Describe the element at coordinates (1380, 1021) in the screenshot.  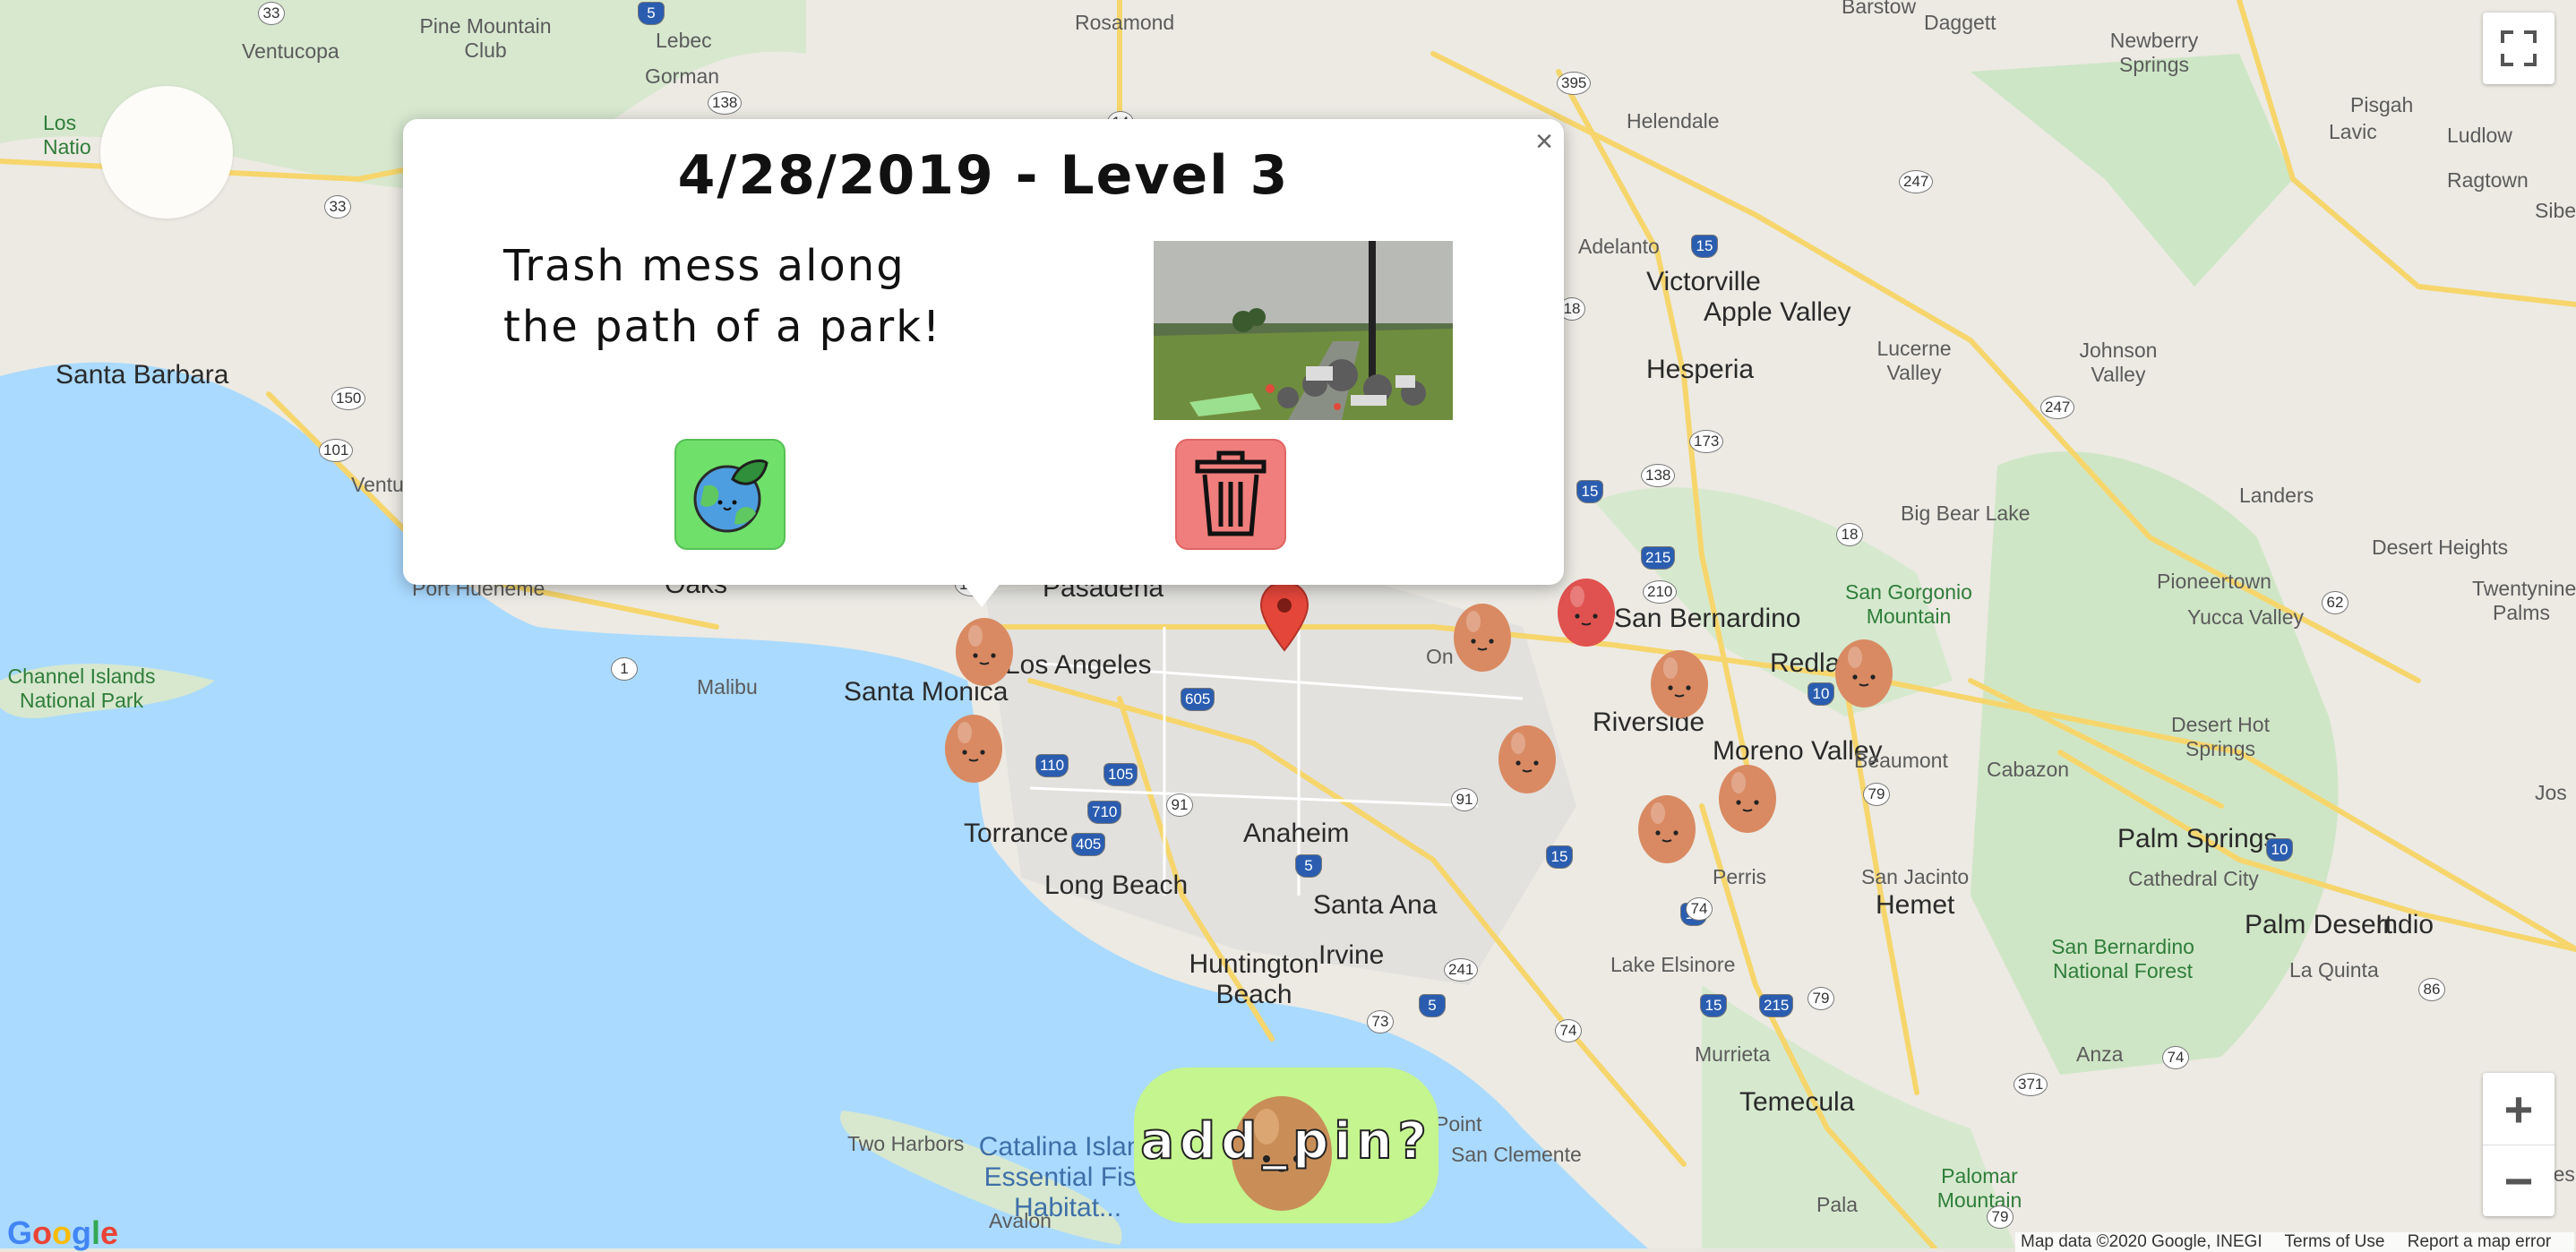
I see `highway-shield: 73` at that location.